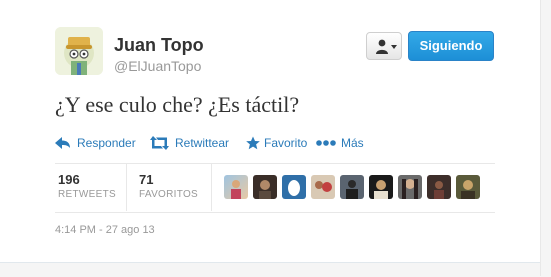 This screenshot has width=551, height=277. I want to click on avatar-image, so click(79, 51).